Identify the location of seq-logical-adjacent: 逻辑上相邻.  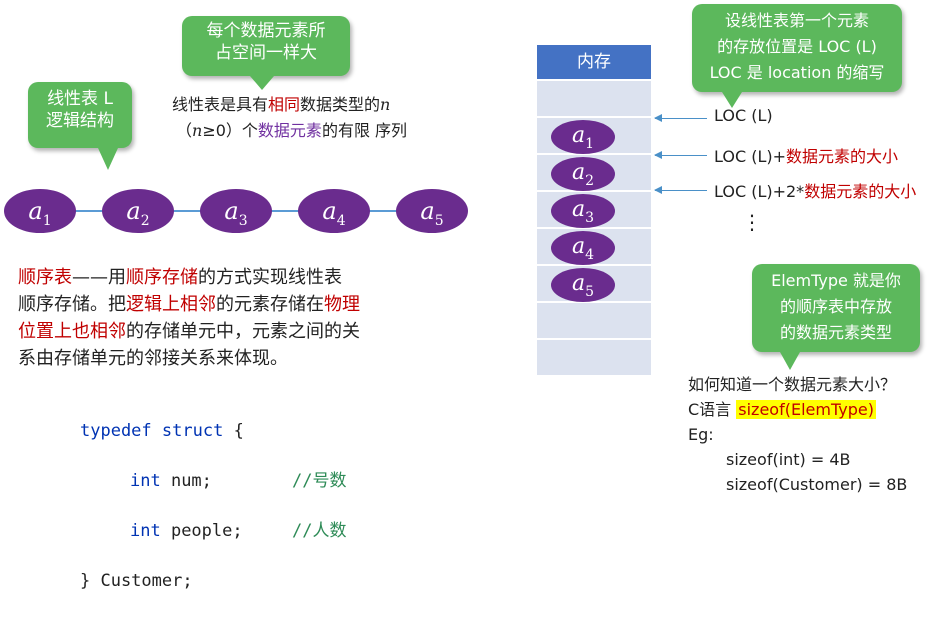
(171, 304).